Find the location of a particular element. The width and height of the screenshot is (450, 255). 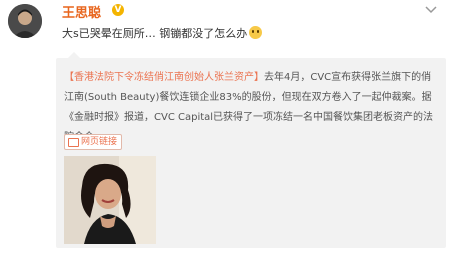

smile-emoji-icon is located at coordinates (256, 32).